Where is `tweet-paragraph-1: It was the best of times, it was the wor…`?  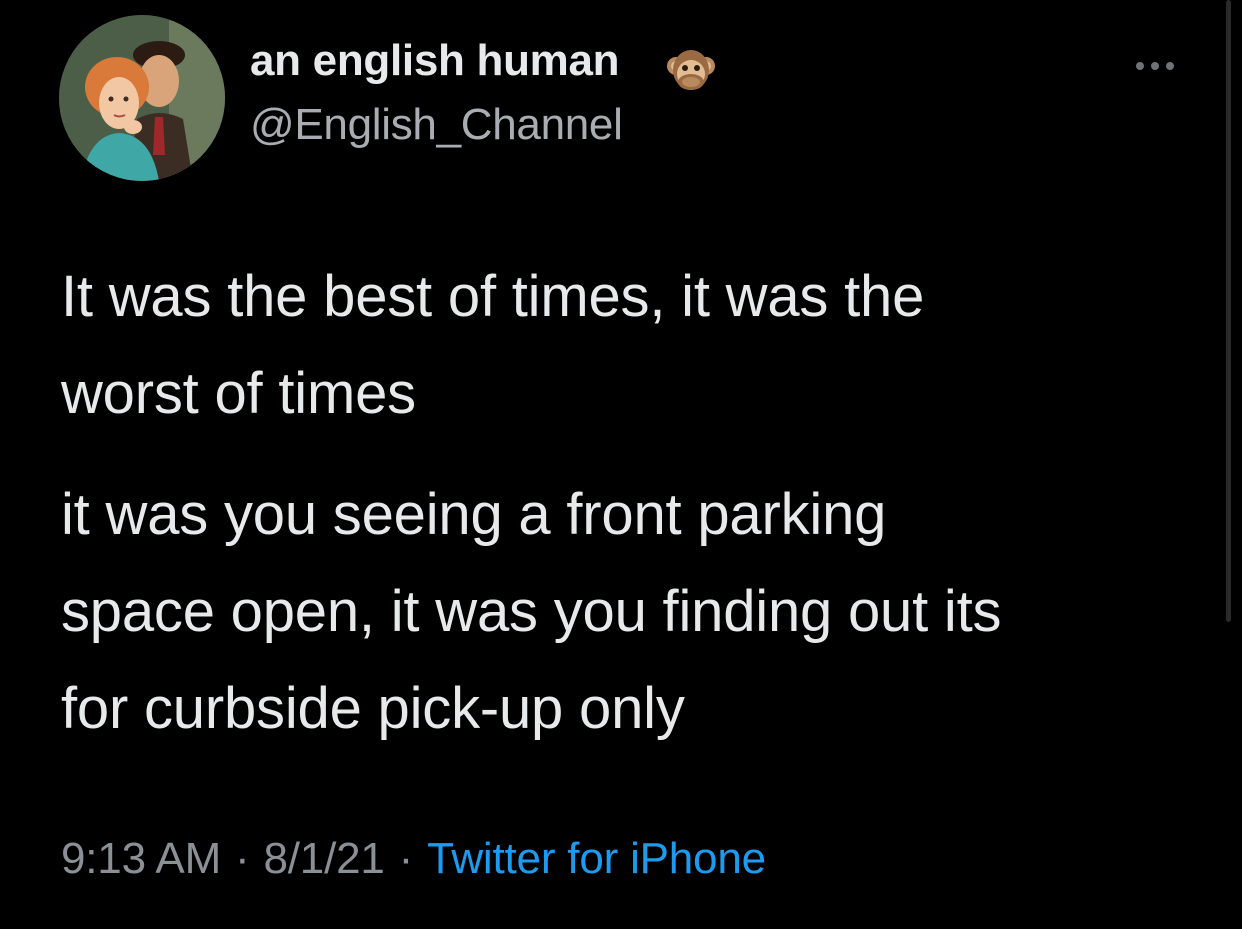
tweet-paragraph-1: It was the best of times, it was the wor… is located at coordinates (492, 345).